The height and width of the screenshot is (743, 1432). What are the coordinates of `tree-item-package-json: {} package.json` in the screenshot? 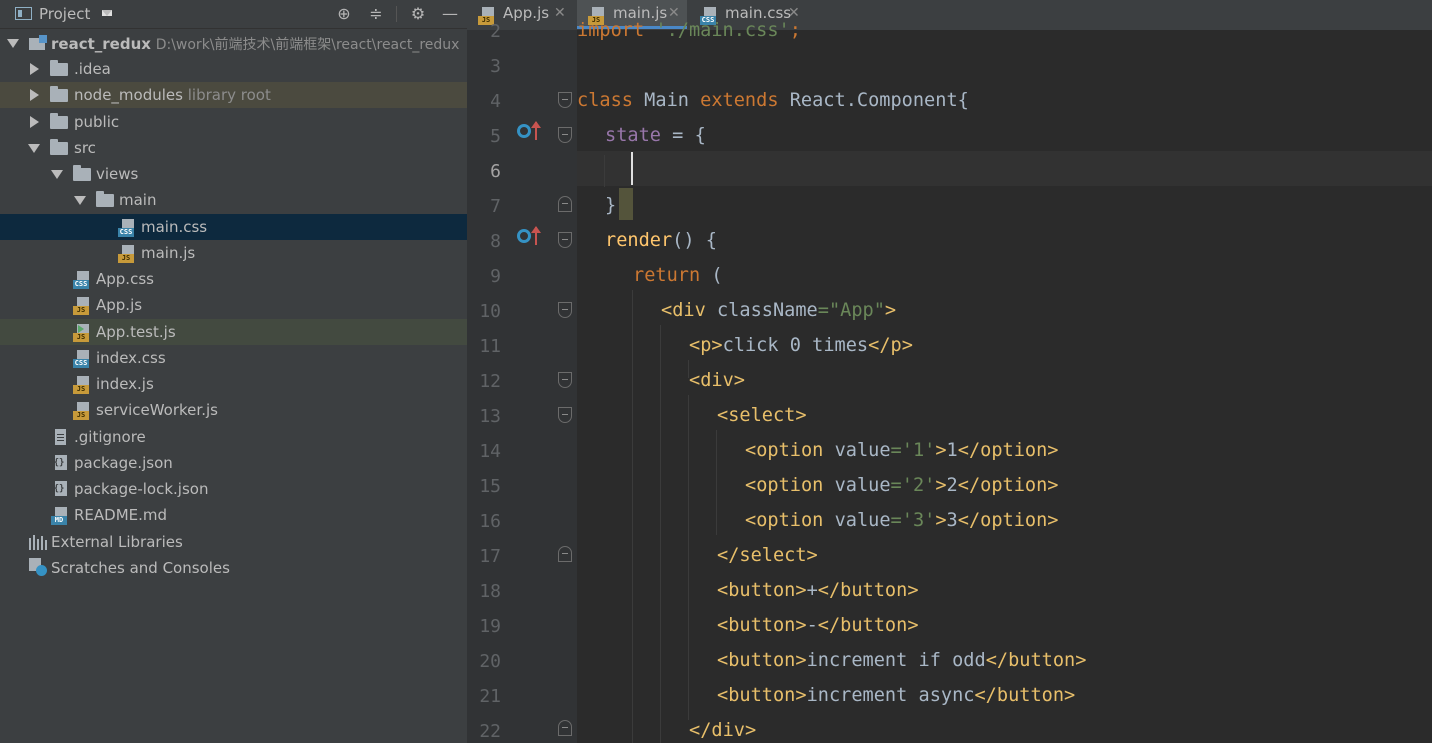 It's located at (233, 463).